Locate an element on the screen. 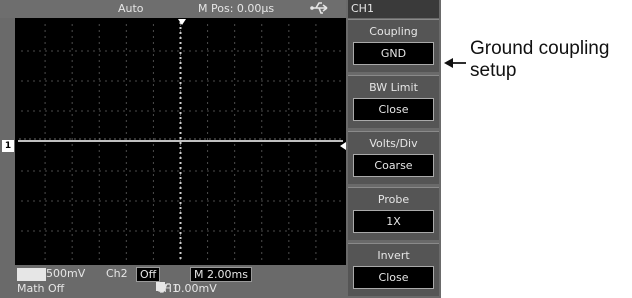 The width and height of the screenshot is (632, 298). probe-menu-item: Probe 1X is located at coordinates (393, 213).